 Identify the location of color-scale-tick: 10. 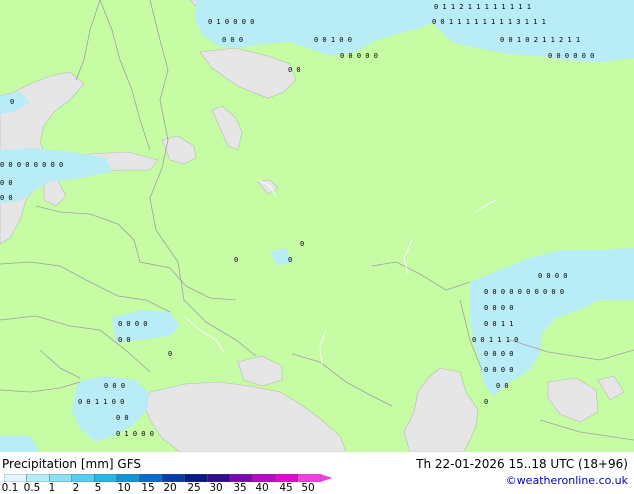
(124, 488).